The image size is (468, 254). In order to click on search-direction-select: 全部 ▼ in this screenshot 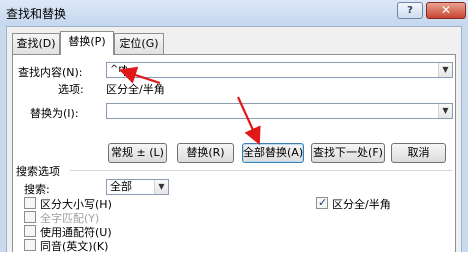, I will do `click(137, 187)`.